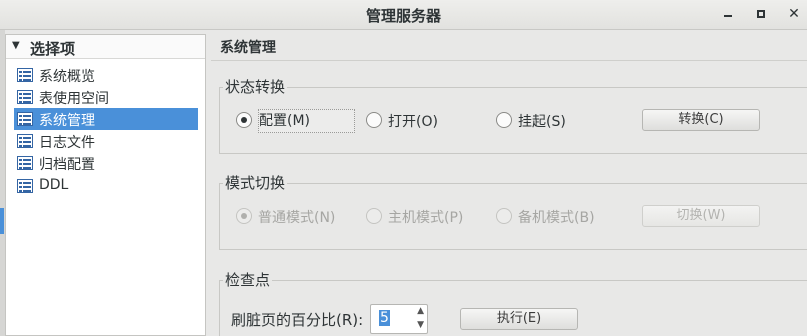  I want to click on radio-label: 普通模式(N), so click(297, 218).